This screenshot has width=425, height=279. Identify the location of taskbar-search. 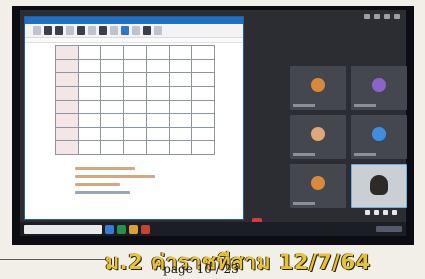
(63, 229).